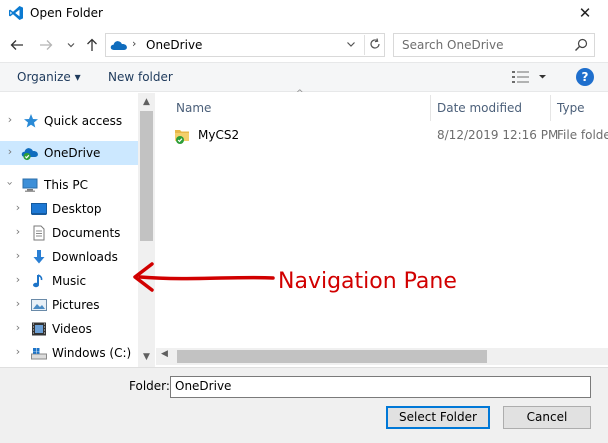 The width and height of the screenshot is (608, 443). I want to click on nav-item-label: Desktop, so click(77, 209).